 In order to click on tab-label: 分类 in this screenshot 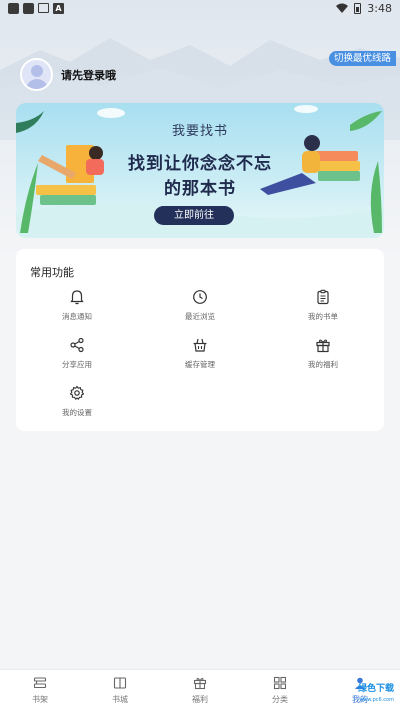, I will do `click(280, 699)`.